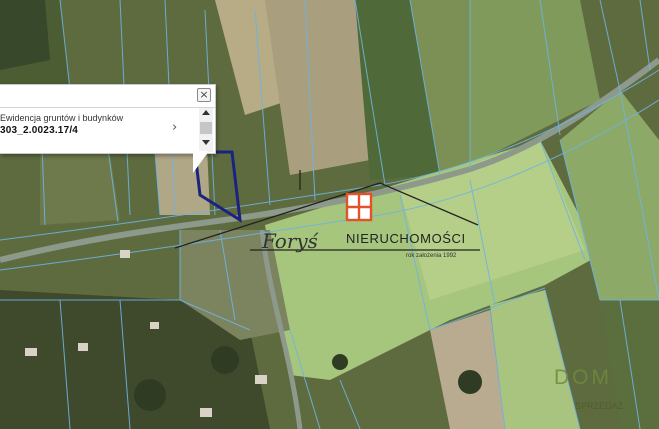 This screenshot has height=429, width=659. Describe the element at coordinates (359, 207) in the screenshot. I see `location-marker-icon` at that location.